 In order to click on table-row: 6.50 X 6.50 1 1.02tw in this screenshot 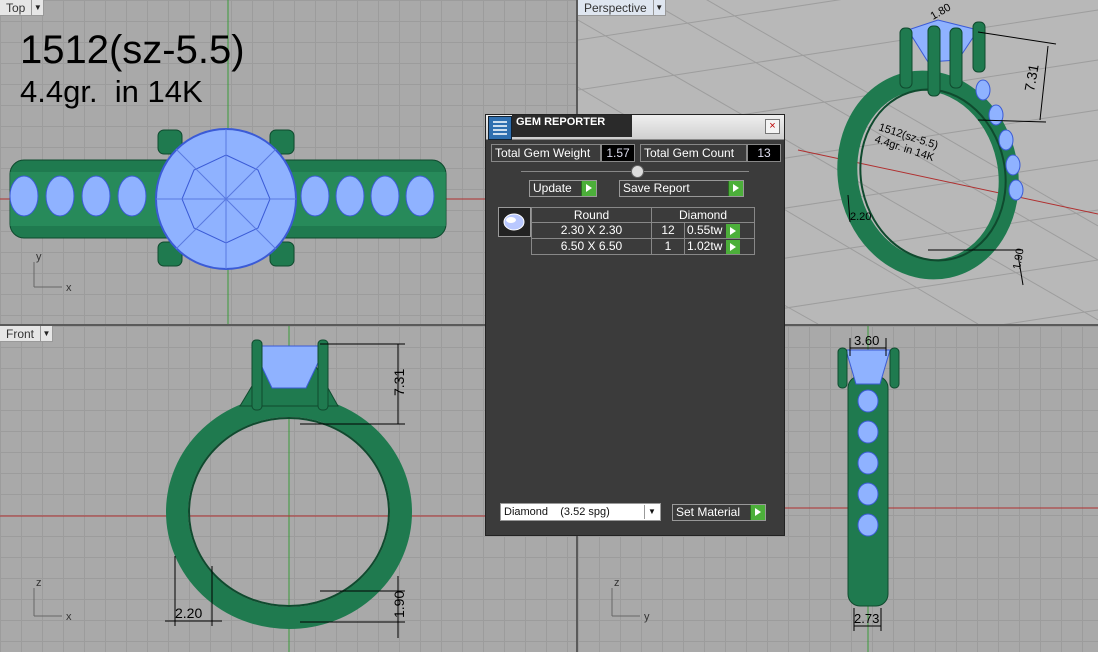, I will do `click(643, 246)`.